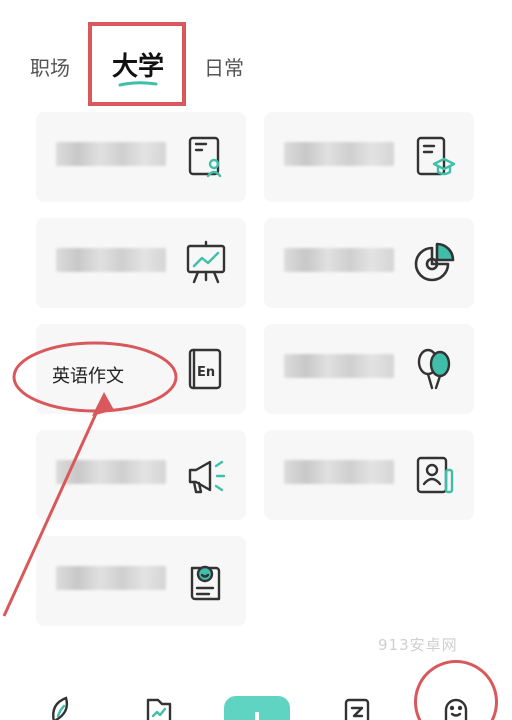  Describe the element at coordinates (357, 707) in the screenshot. I see `document-icon` at that location.